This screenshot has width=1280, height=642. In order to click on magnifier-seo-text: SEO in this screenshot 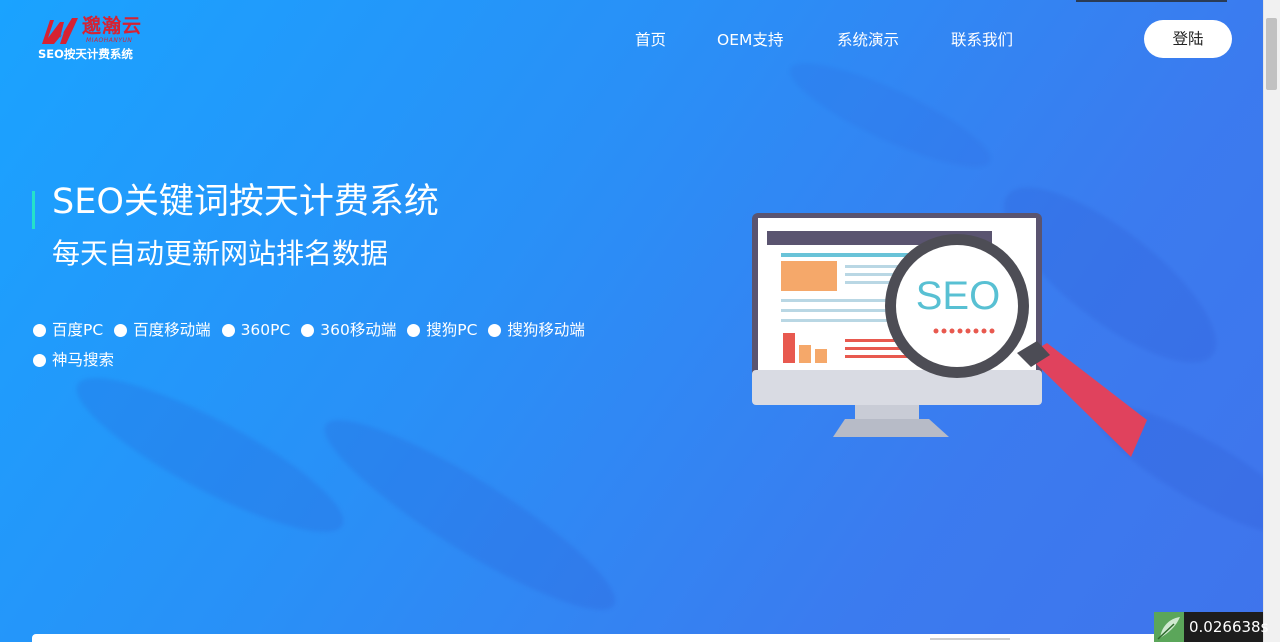, I will do `click(958, 296)`.